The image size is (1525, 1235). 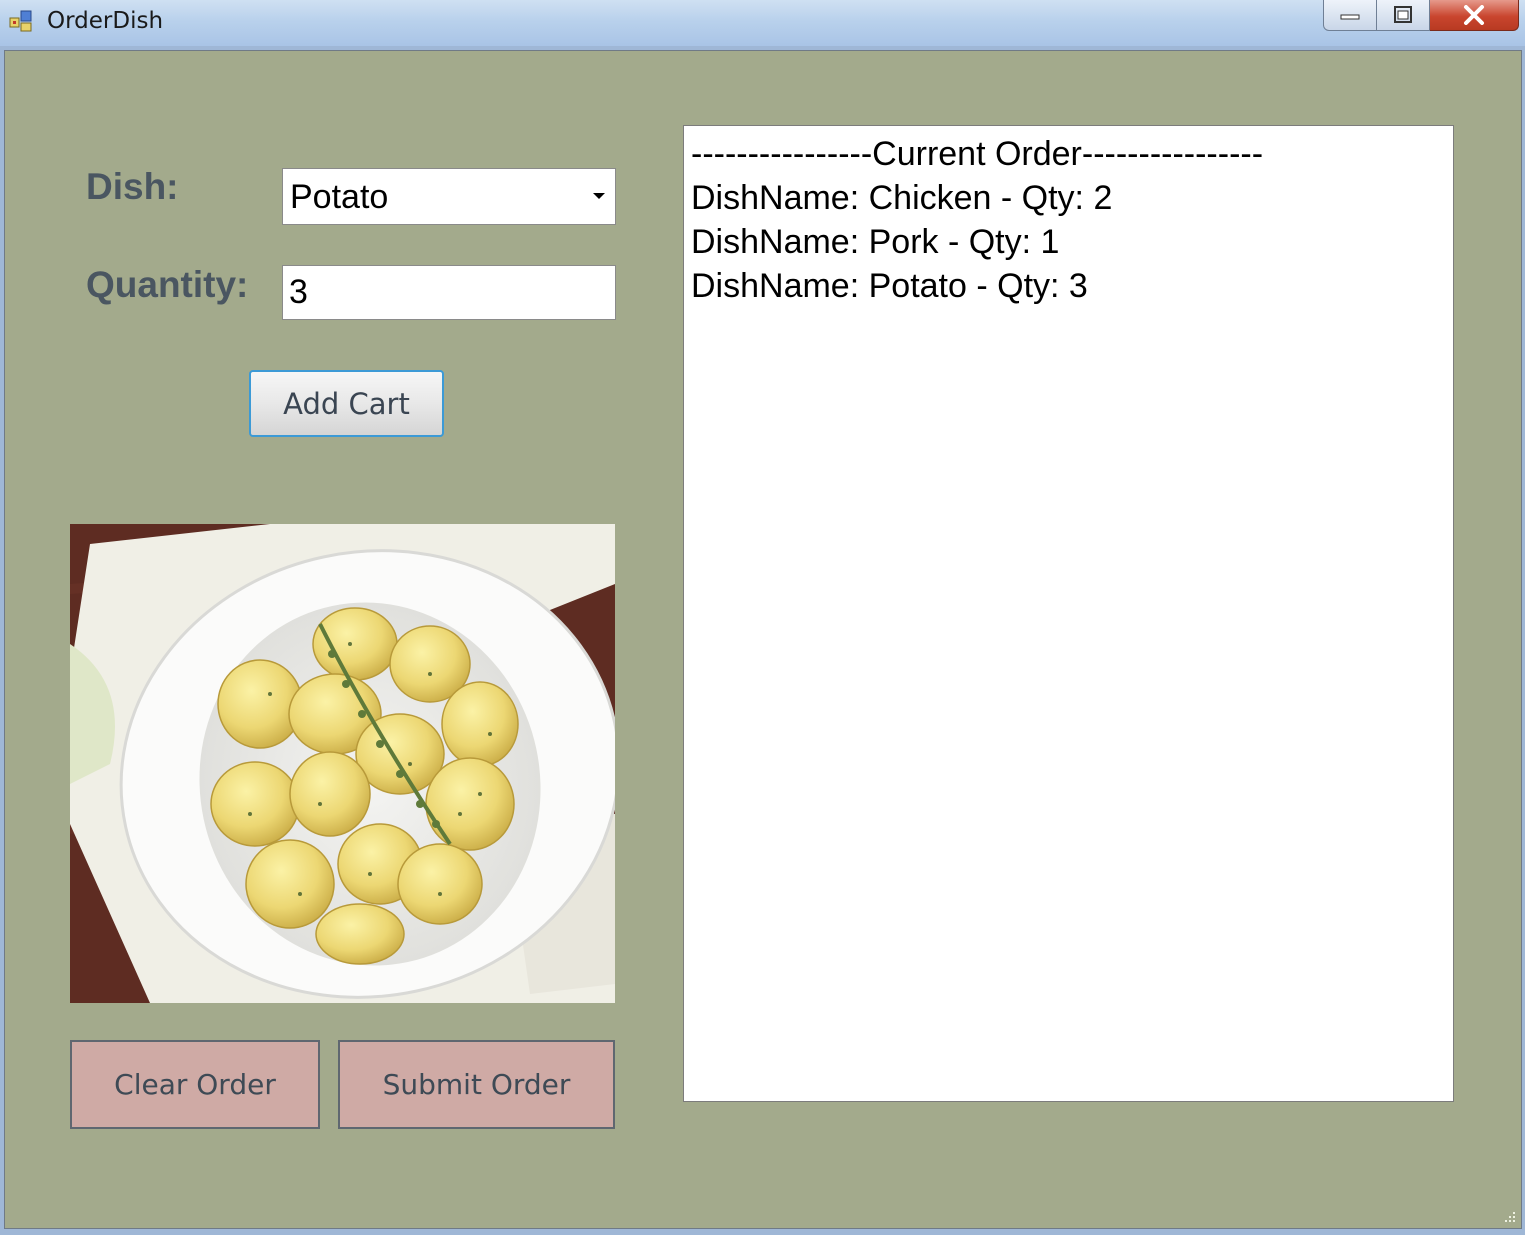 I want to click on list-item: DishName: Chicken - Qty: 2, so click(x=1068, y=198).